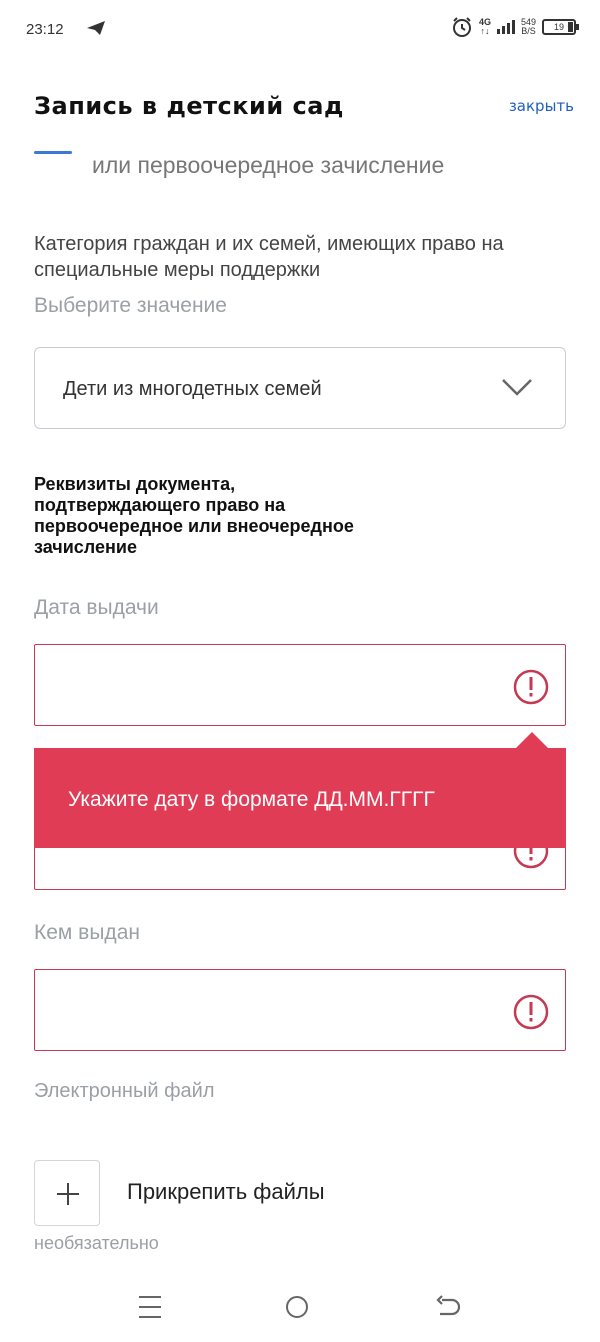  I want to click on telegram-send-icon, so click(96, 28).